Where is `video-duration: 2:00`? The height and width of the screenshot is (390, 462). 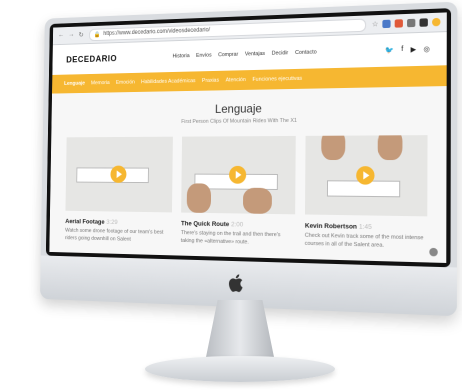
video-duration: 2:00 is located at coordinates (237, 225).